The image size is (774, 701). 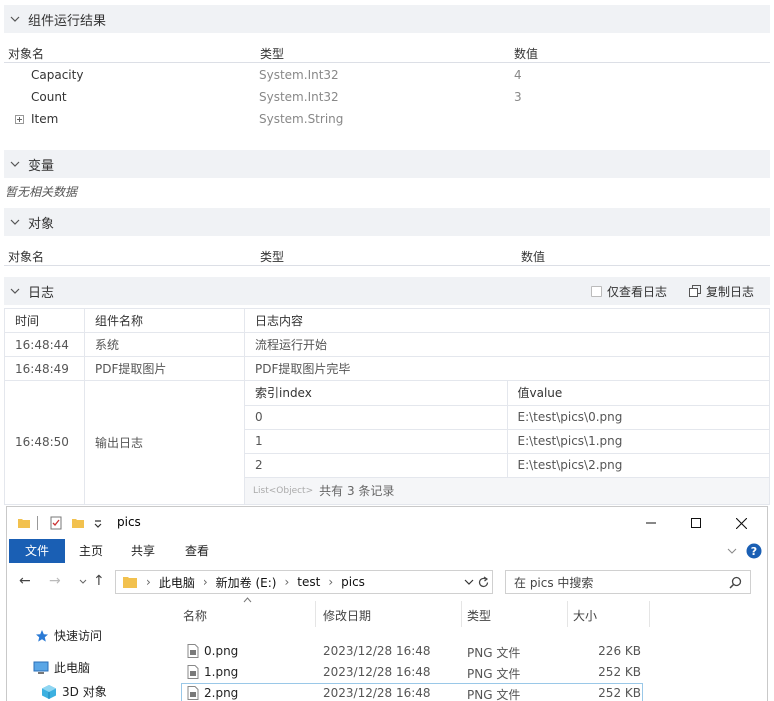 What do you see at coordinates (37, 551) in the screenshot?
I see `tab-file: 文件` at bounding box center [37, 551].